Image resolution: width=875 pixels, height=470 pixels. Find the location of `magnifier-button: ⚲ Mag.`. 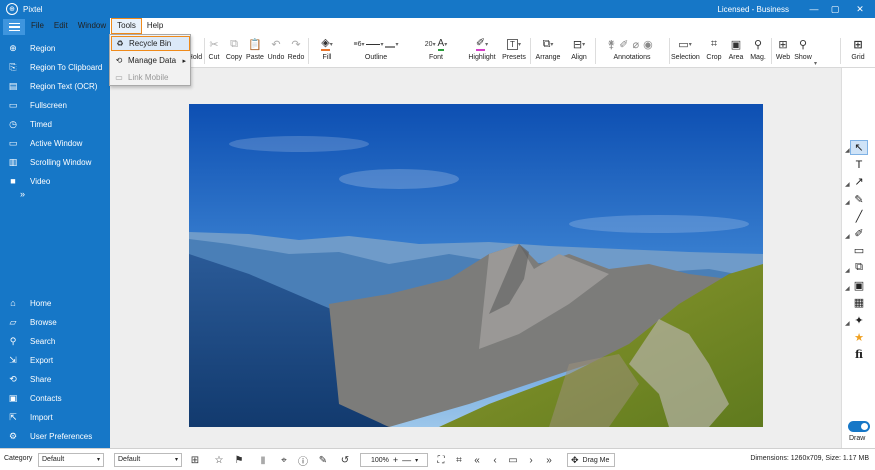

magnifier-button: ⚲ Mag. is located at coordinates (758, 49).